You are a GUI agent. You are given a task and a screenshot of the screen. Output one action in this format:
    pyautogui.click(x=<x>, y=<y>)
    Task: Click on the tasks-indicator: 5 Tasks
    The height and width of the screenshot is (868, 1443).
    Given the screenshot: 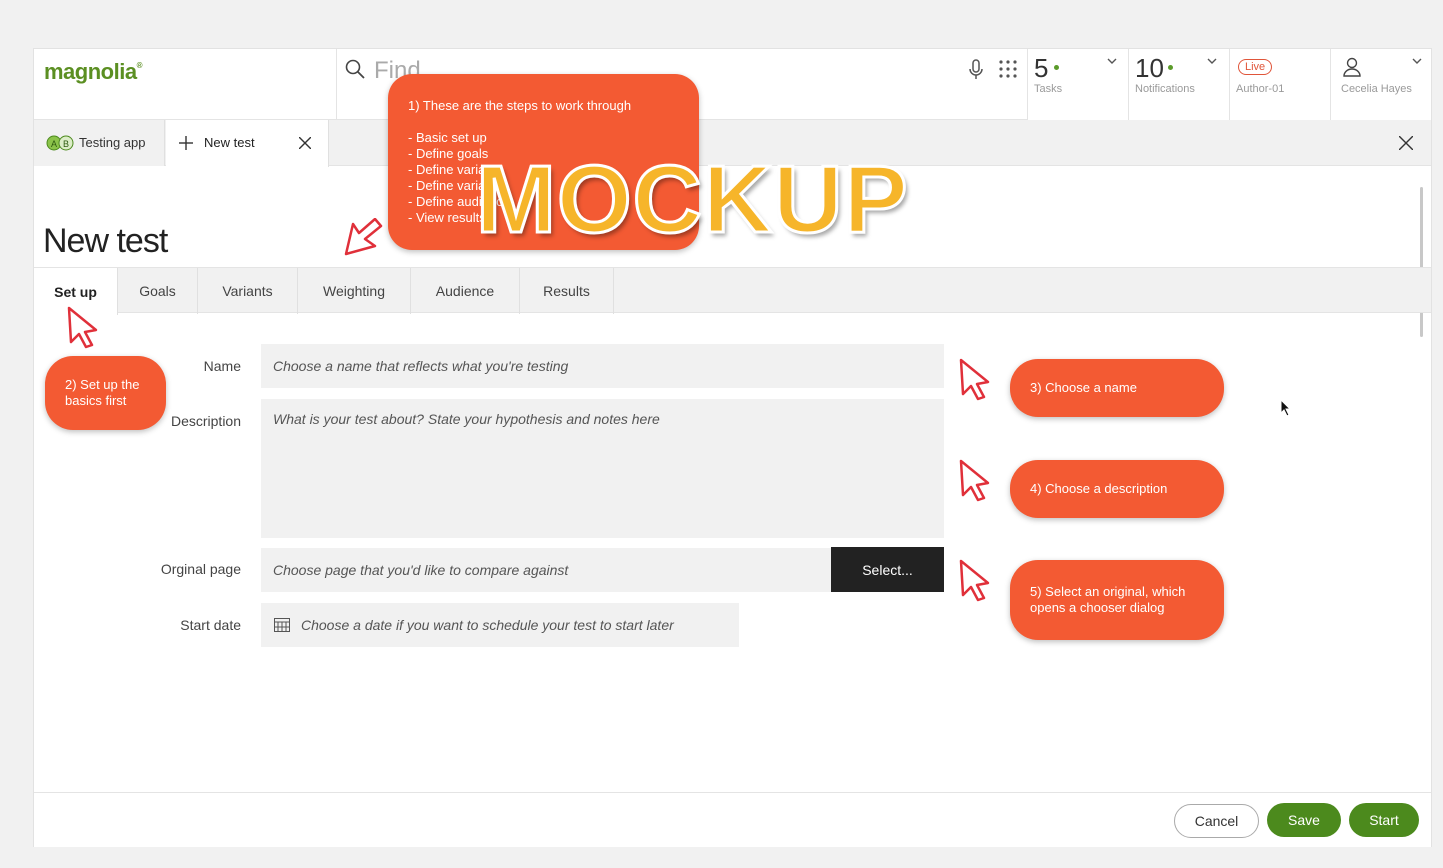 What is the action you would take?
    pyautogui.click(x=1077, y=84)
    